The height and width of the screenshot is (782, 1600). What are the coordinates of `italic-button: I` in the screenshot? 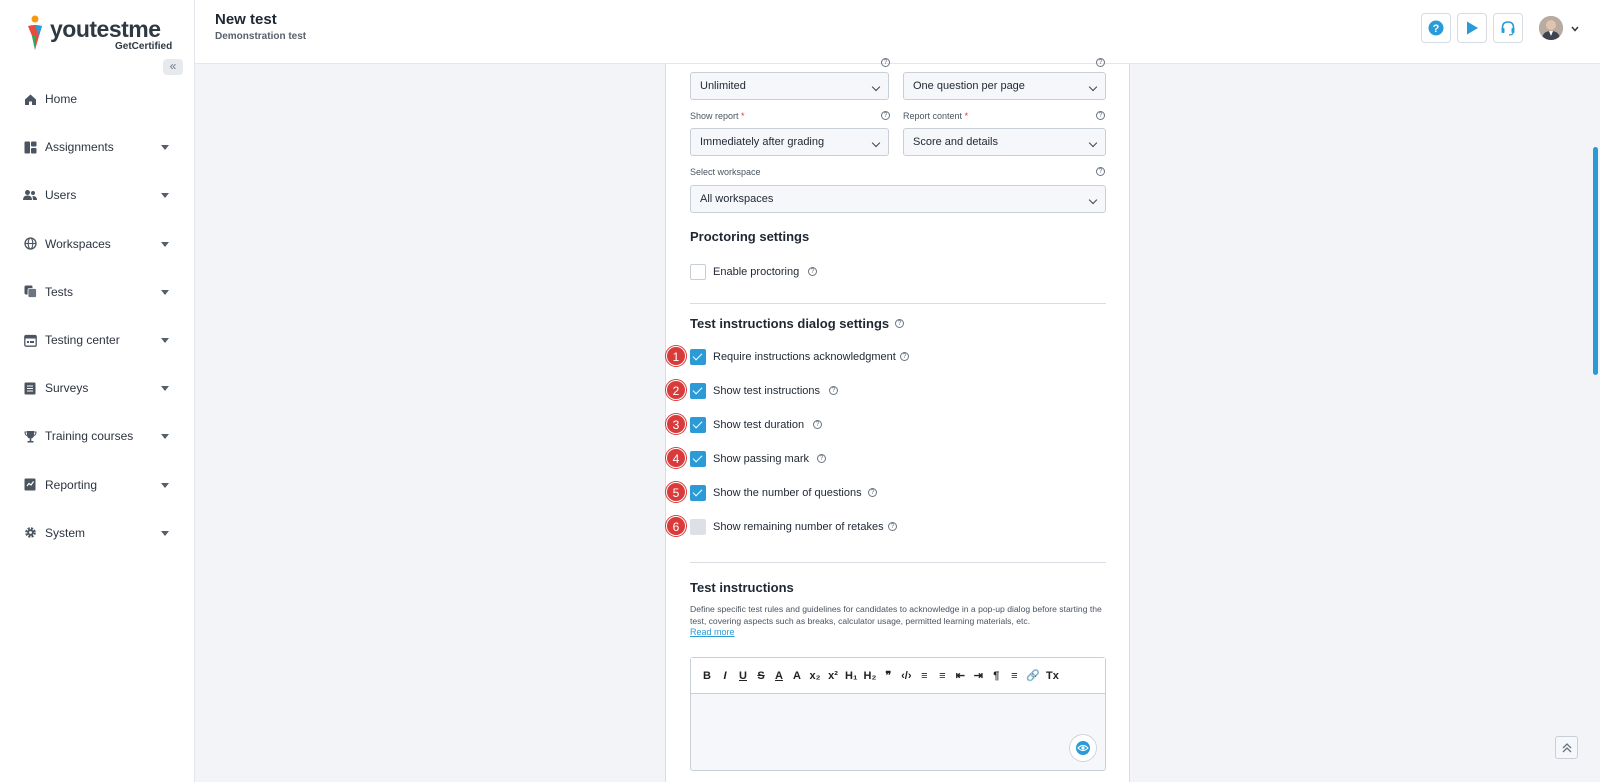 It's located at (725, 676).